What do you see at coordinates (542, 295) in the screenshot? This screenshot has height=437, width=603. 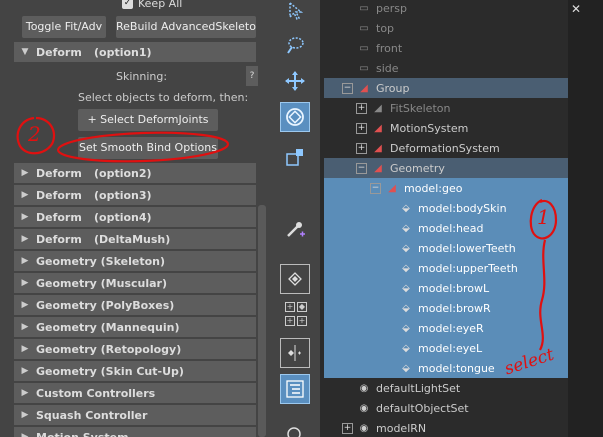 I see `annotation-line` at bounding box center [542, 295].